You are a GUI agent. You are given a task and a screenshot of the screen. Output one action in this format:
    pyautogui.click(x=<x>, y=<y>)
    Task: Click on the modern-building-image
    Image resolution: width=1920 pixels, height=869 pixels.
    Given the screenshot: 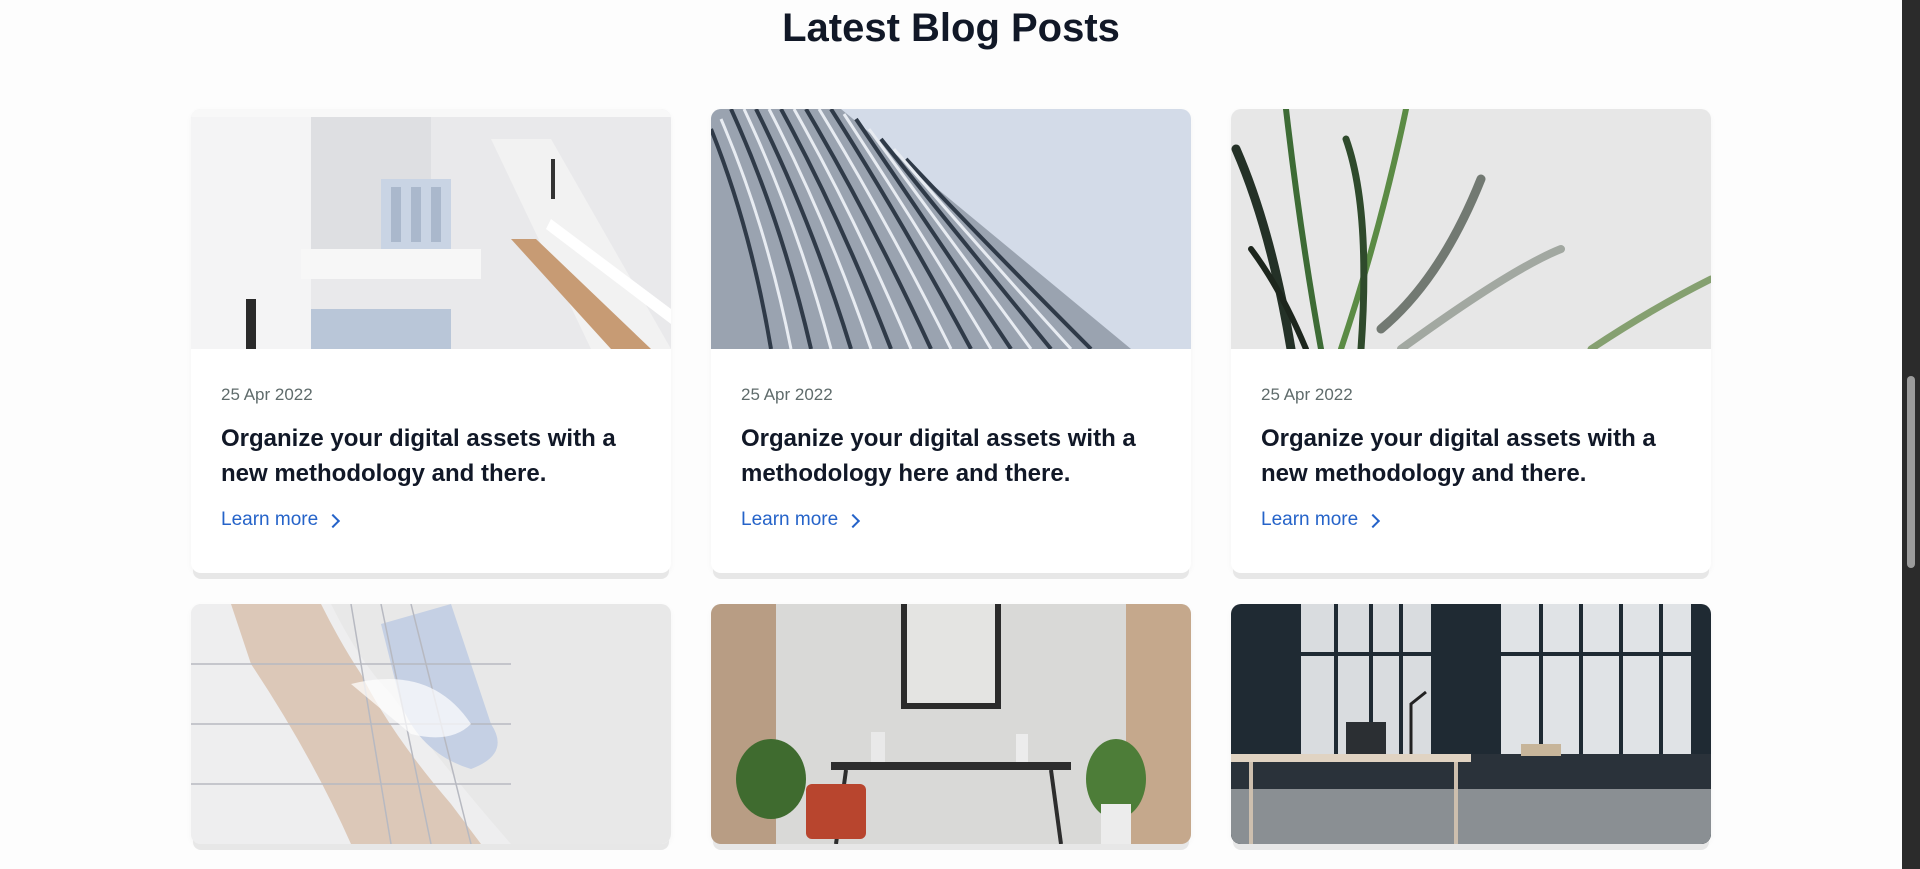 What is the action you would take?
    pyautogui.click(x=431, y=724)
    